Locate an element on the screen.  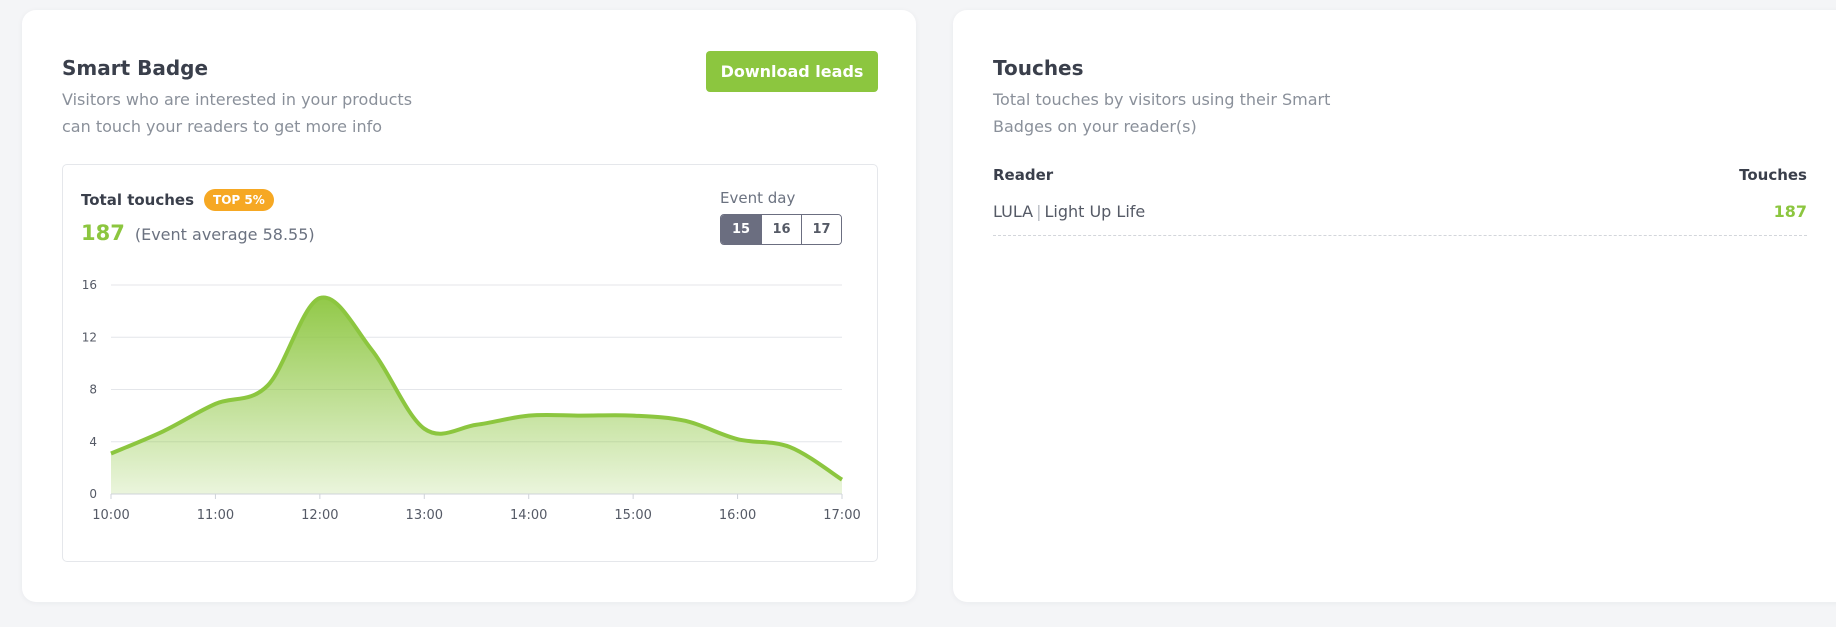
y-tick-label: 16 is located at coordinates (89, 285).